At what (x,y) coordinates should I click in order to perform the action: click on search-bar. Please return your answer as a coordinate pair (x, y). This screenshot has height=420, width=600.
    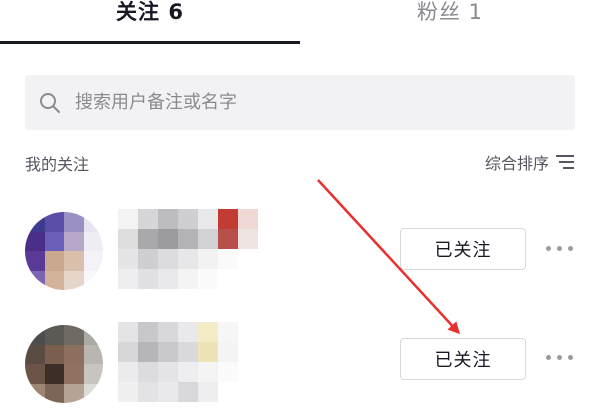
    Looking at the image, I should click on (300, 102).